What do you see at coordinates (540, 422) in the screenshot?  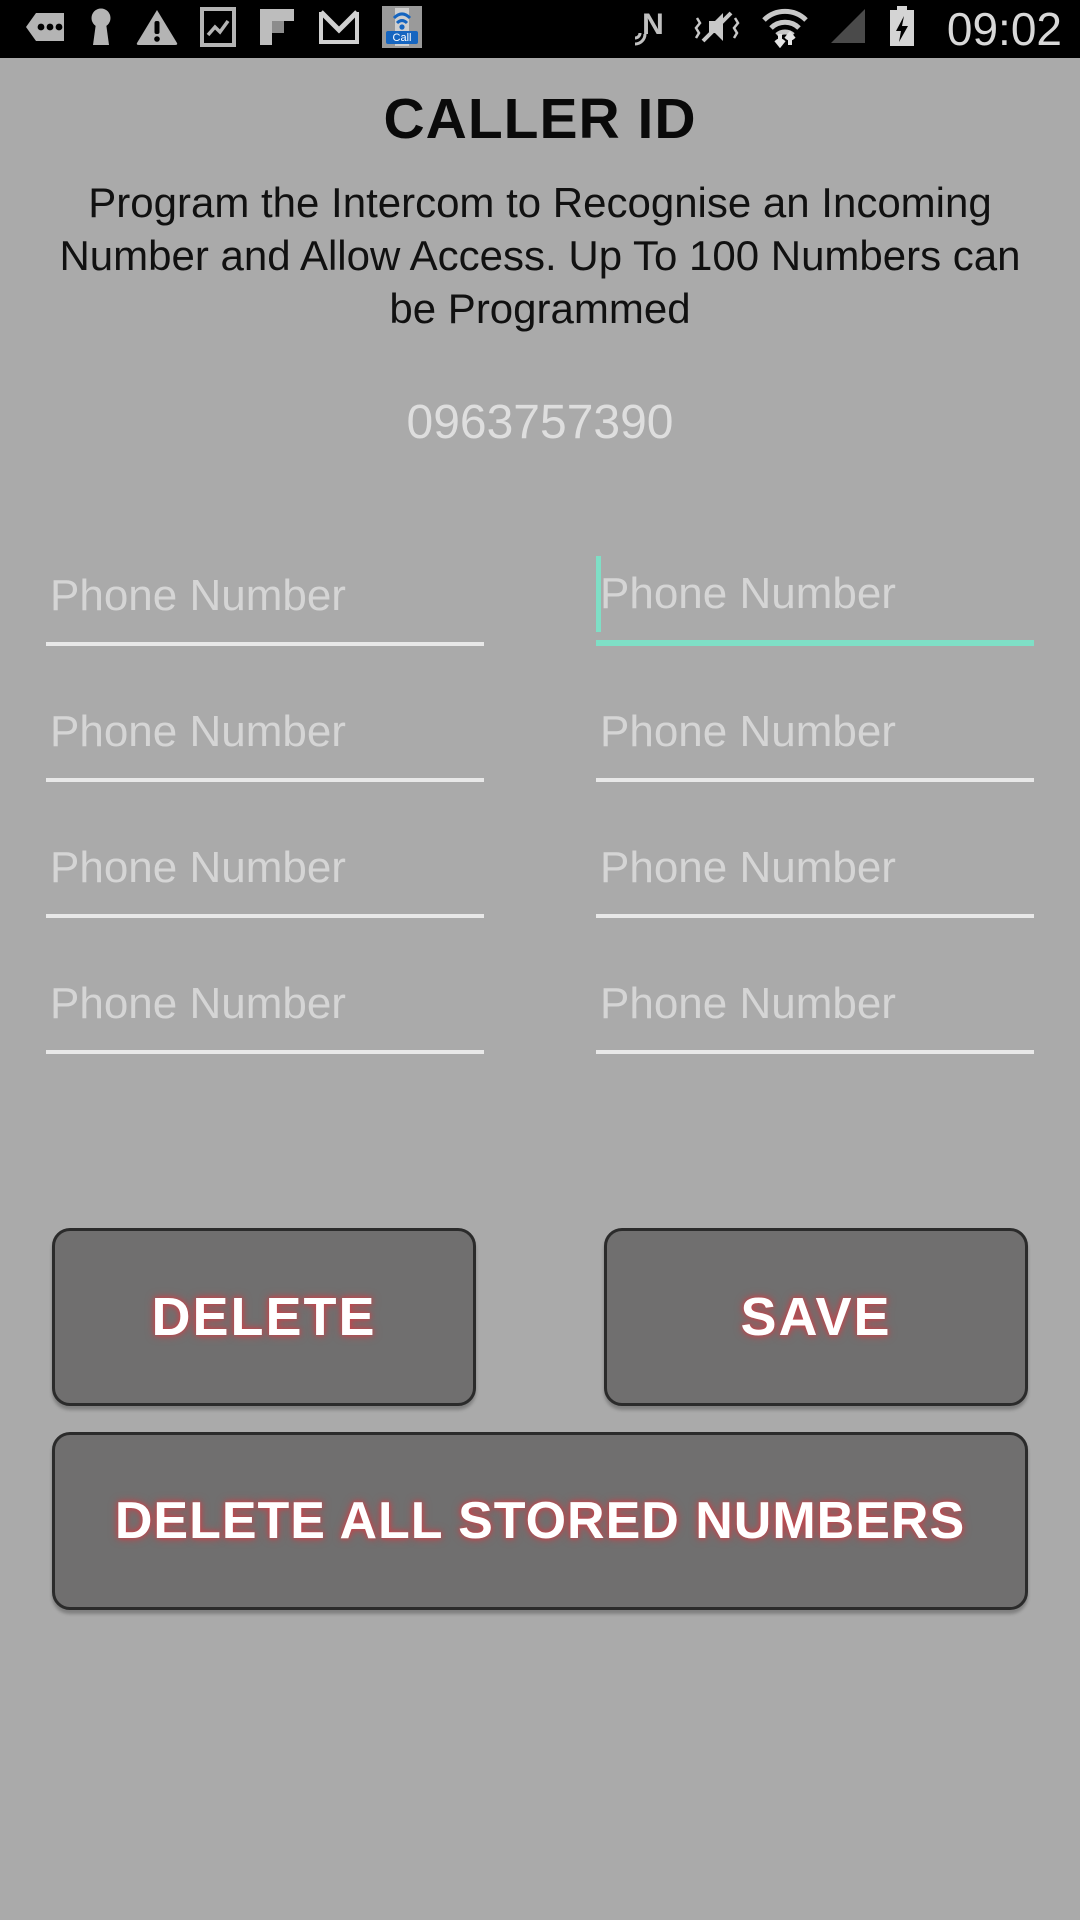 I see `stored-number-display: 0963757390` at bounding box center [540, 422].